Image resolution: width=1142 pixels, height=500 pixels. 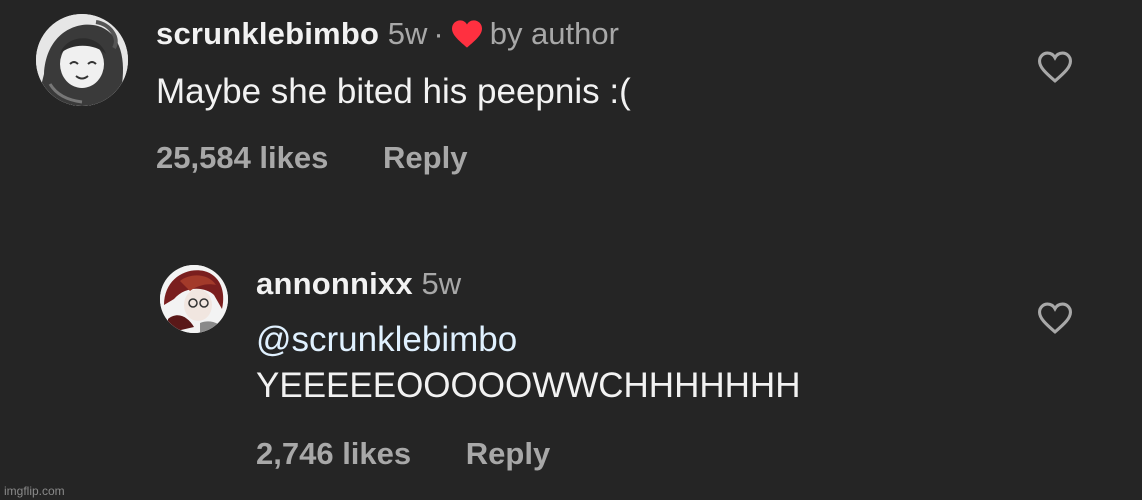 What do you see at coordinates (267, 33) in the screenshot?
I see `username: scrunklebimbo` at bounding box center [267, 33].